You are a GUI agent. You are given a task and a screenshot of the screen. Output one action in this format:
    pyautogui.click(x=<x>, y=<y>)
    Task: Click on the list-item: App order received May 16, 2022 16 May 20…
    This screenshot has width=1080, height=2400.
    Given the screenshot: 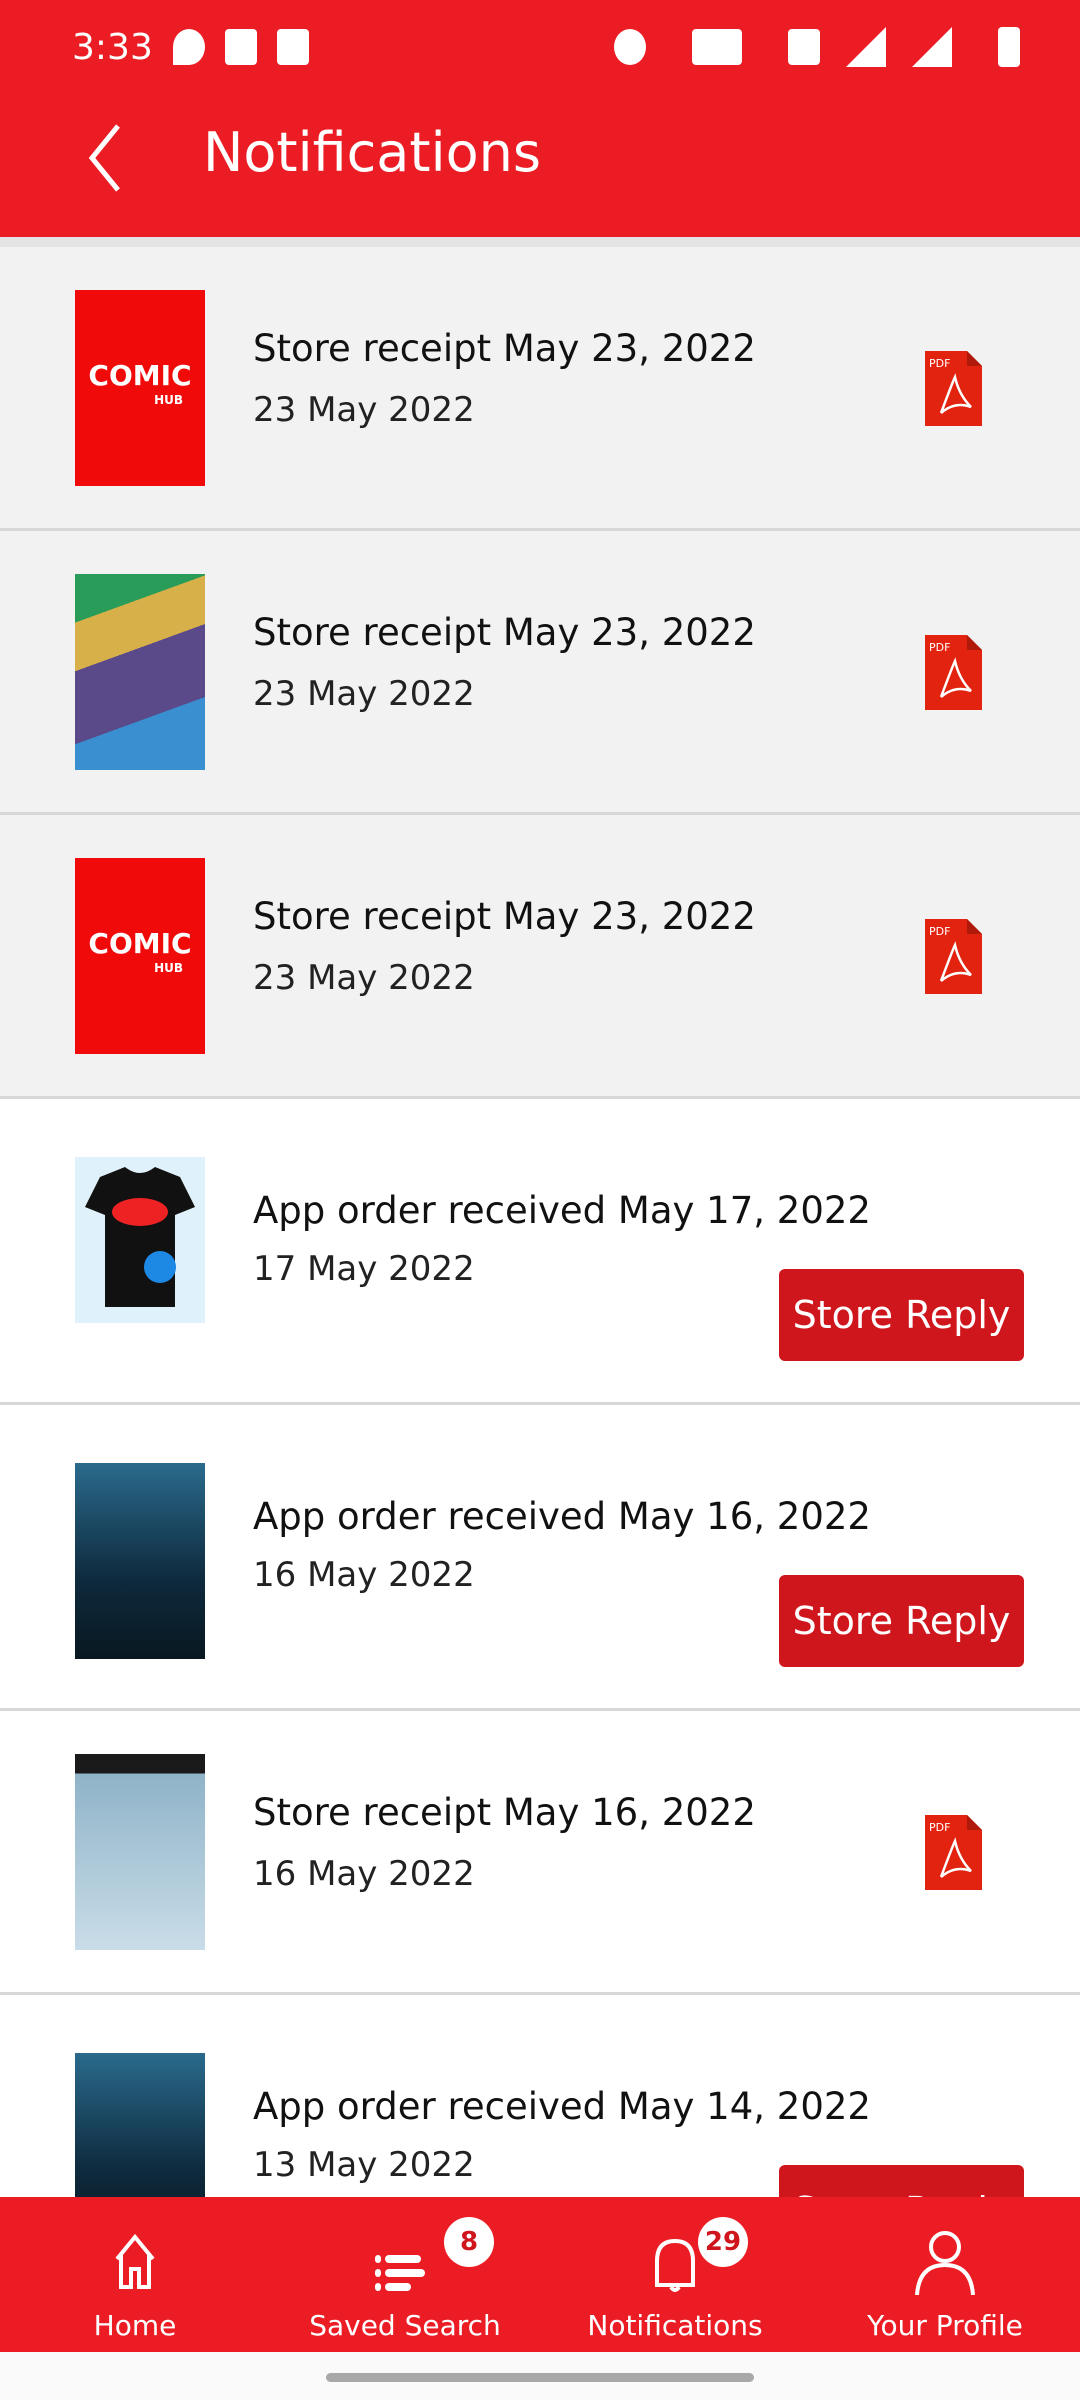 What is the action you would take?
    pyautogui.click(x=540, y=1558)
    